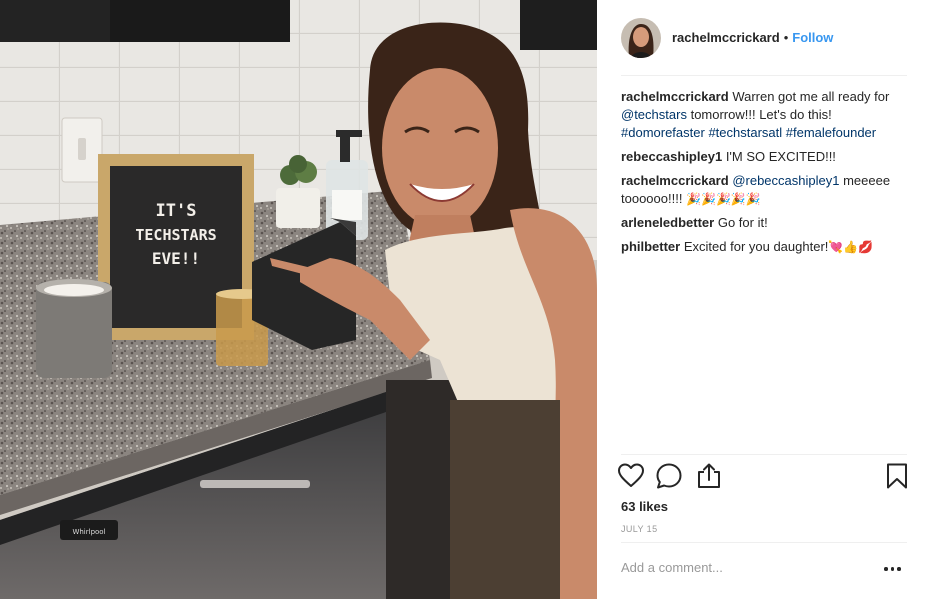 The height and width of the screenshot is (599, 930). I want to click on appliance-brand: Whirlpool, so click(88, 532).